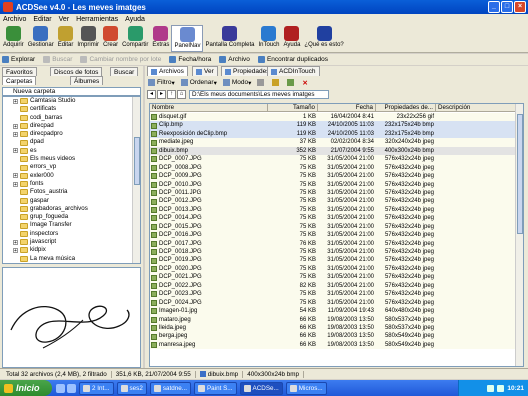 This screenshot has width=528, height=396. Describe the element at coordinates (71, 126) in the screenshot. I see `tree-item-direcpad: + direcpad` at that location.